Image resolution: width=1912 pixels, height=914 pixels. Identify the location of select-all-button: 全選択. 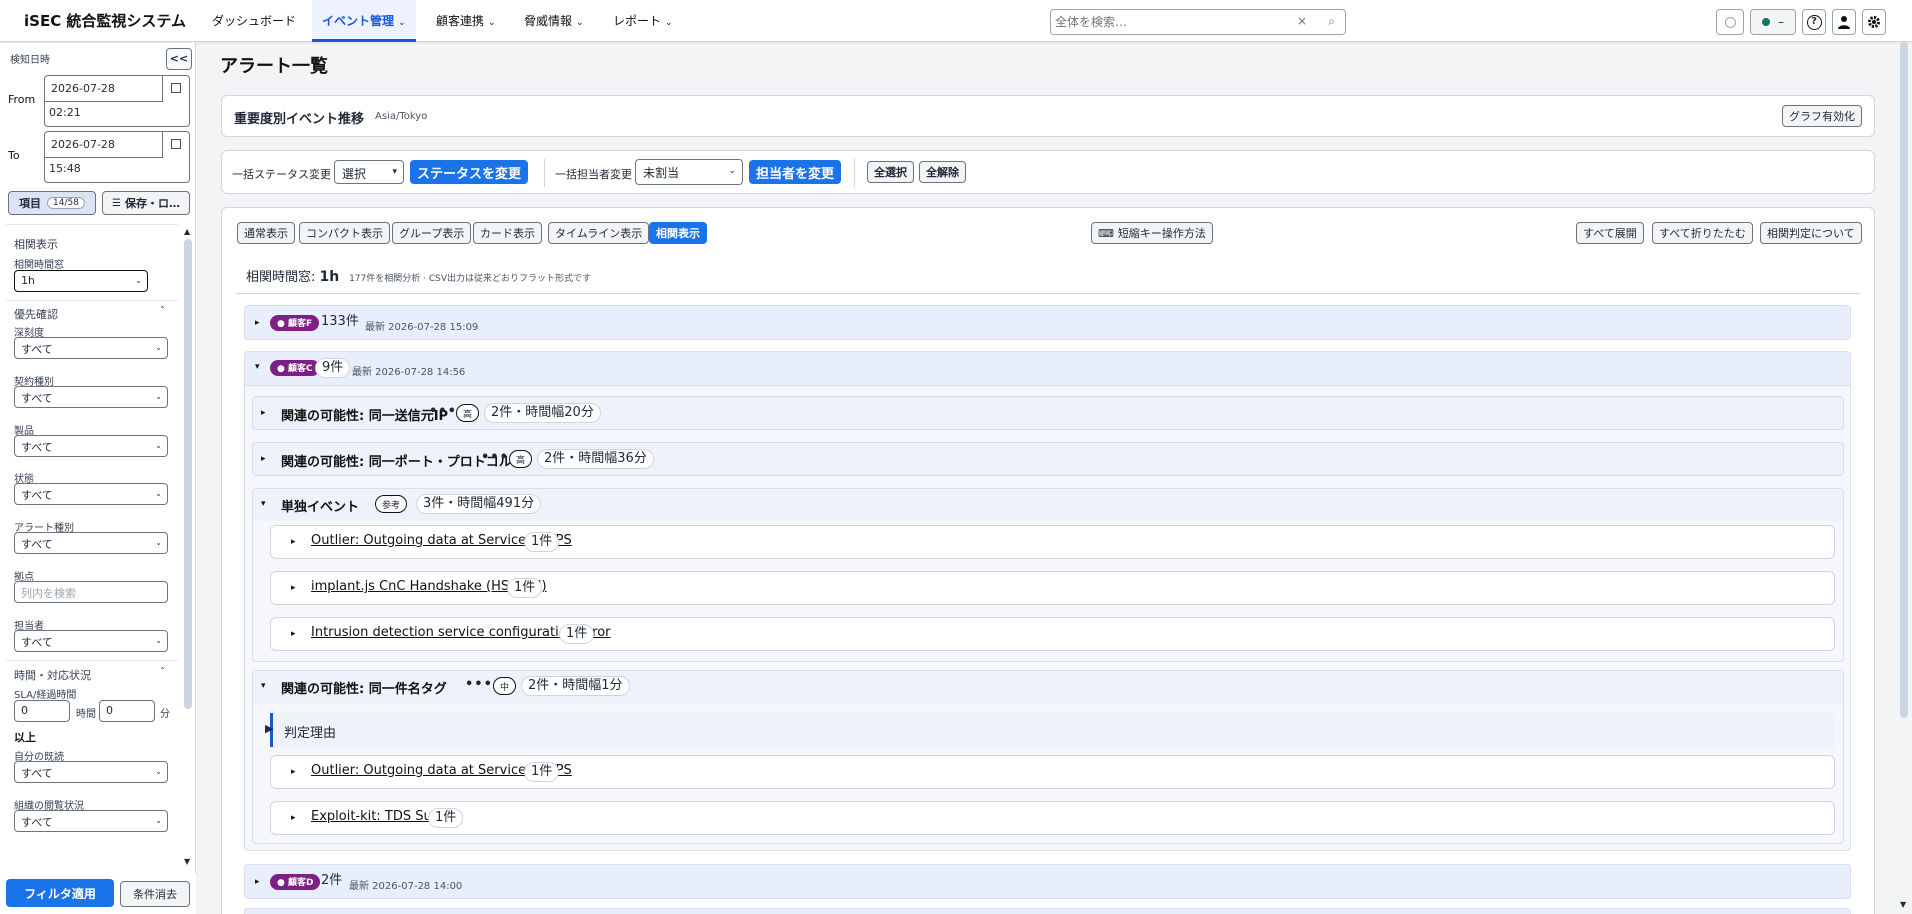
(890, 172).